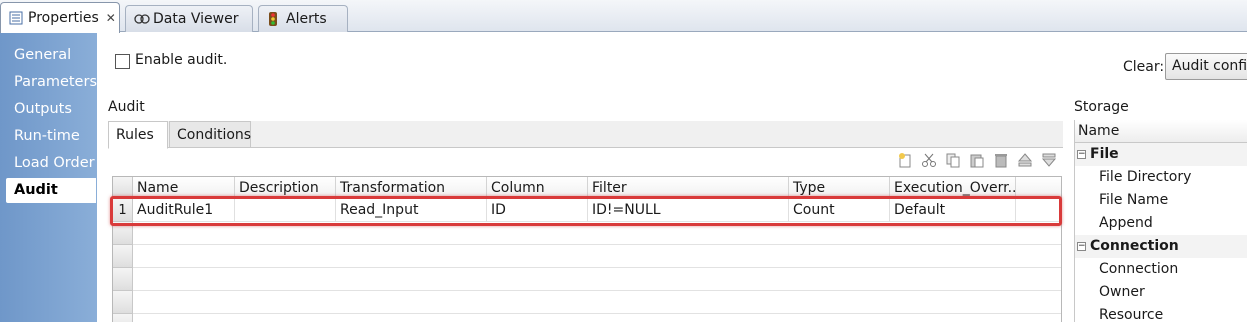 This screenshot has height=322, width=1247. What do you see at coordinates (1121, 200) in the screenshot?
I see `storage-item-file-name: File Name` at bounding box center [1121, 200].